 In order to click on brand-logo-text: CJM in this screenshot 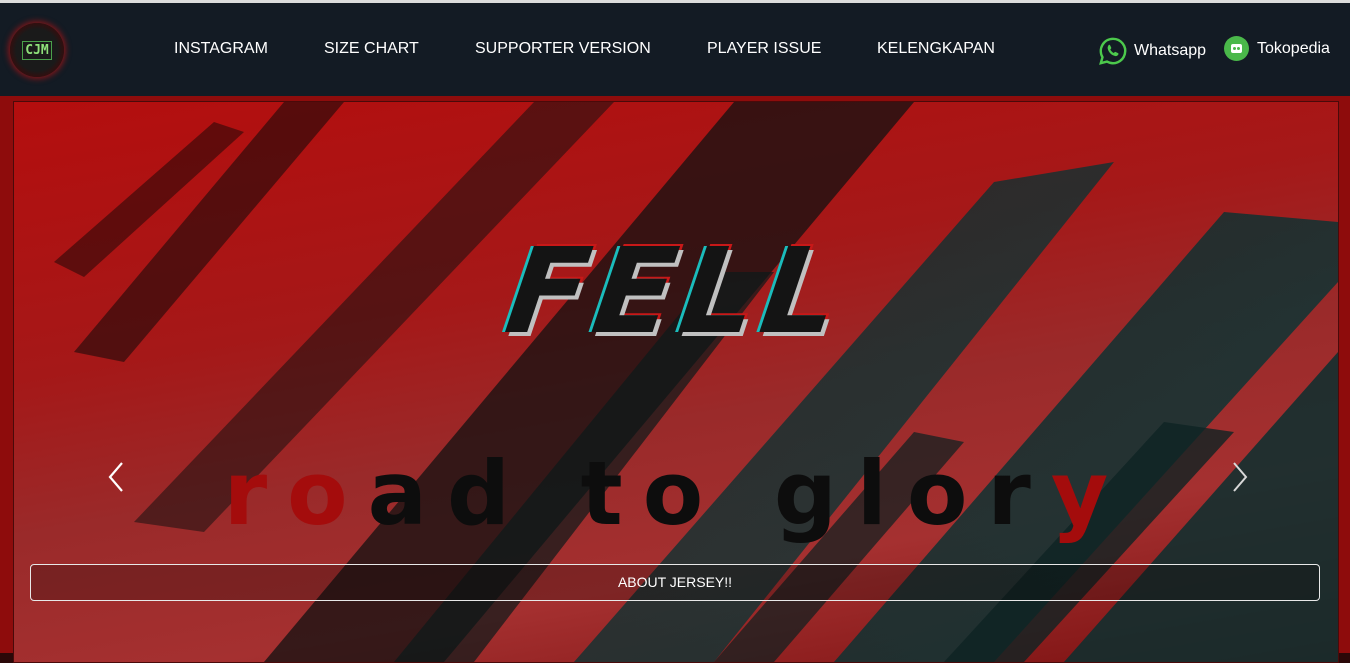, I will do `click(37, 50)`.